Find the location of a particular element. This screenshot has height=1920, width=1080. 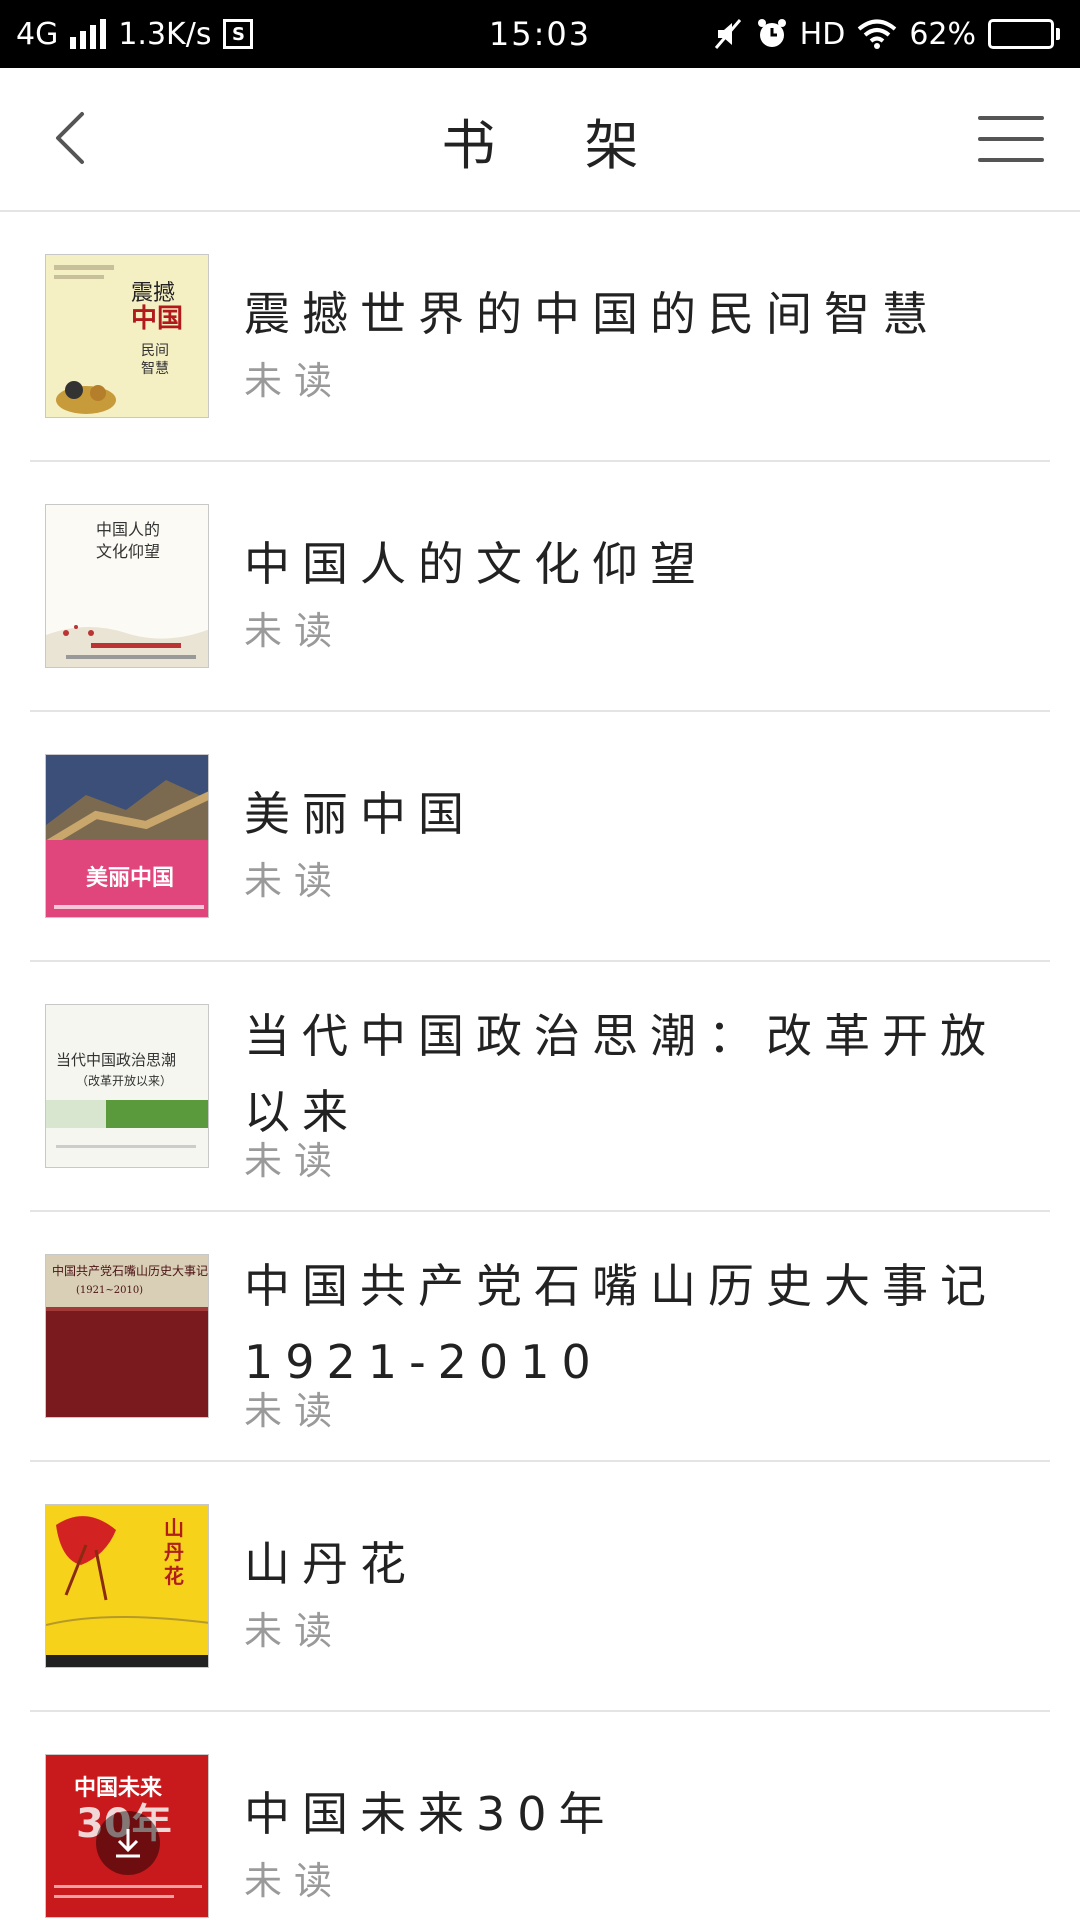

svg-text: 中国人的 is located at coordinates (128, 529).